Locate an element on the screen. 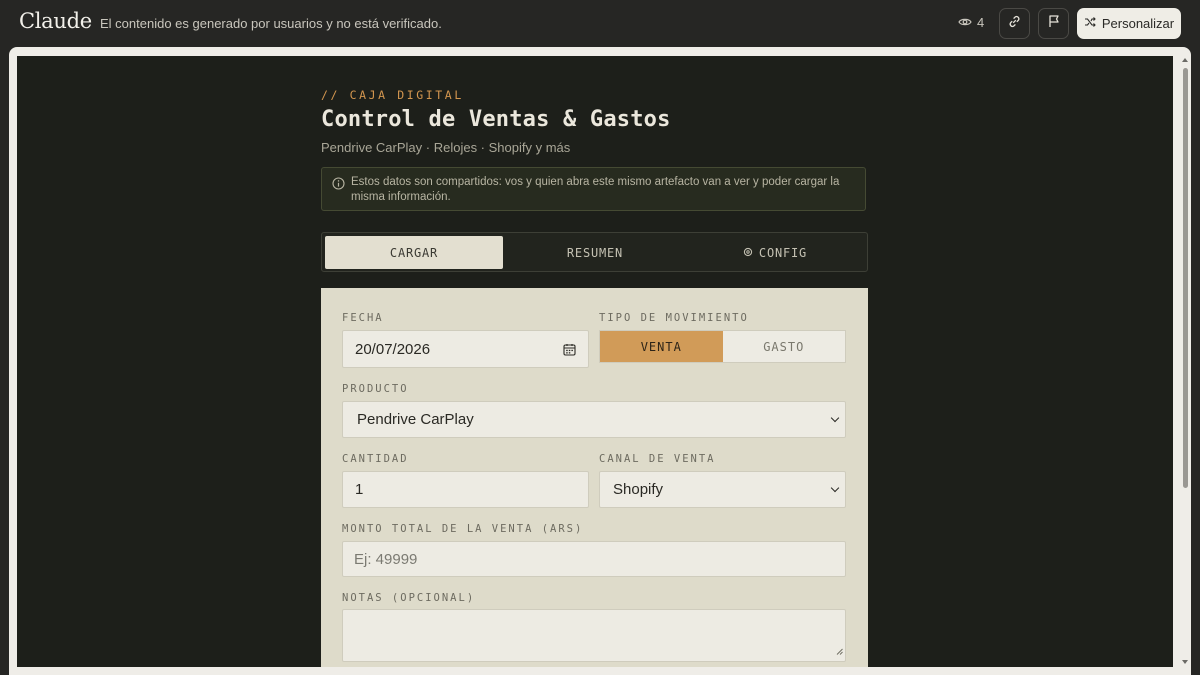 The width and height of the screenshot is (1200, 675). tab-resumen-label: RESUMEN is located at coordinates (595, 252).